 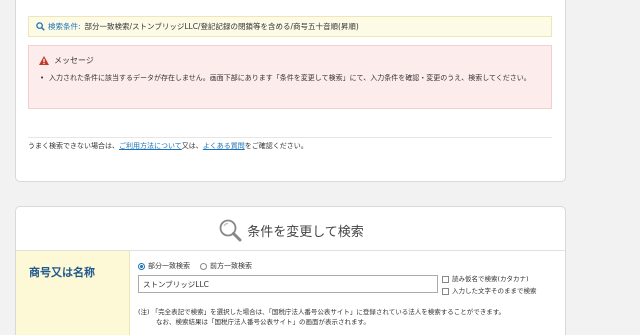 I want to click on help-mid: 又は、, so click(x=192, y=146).